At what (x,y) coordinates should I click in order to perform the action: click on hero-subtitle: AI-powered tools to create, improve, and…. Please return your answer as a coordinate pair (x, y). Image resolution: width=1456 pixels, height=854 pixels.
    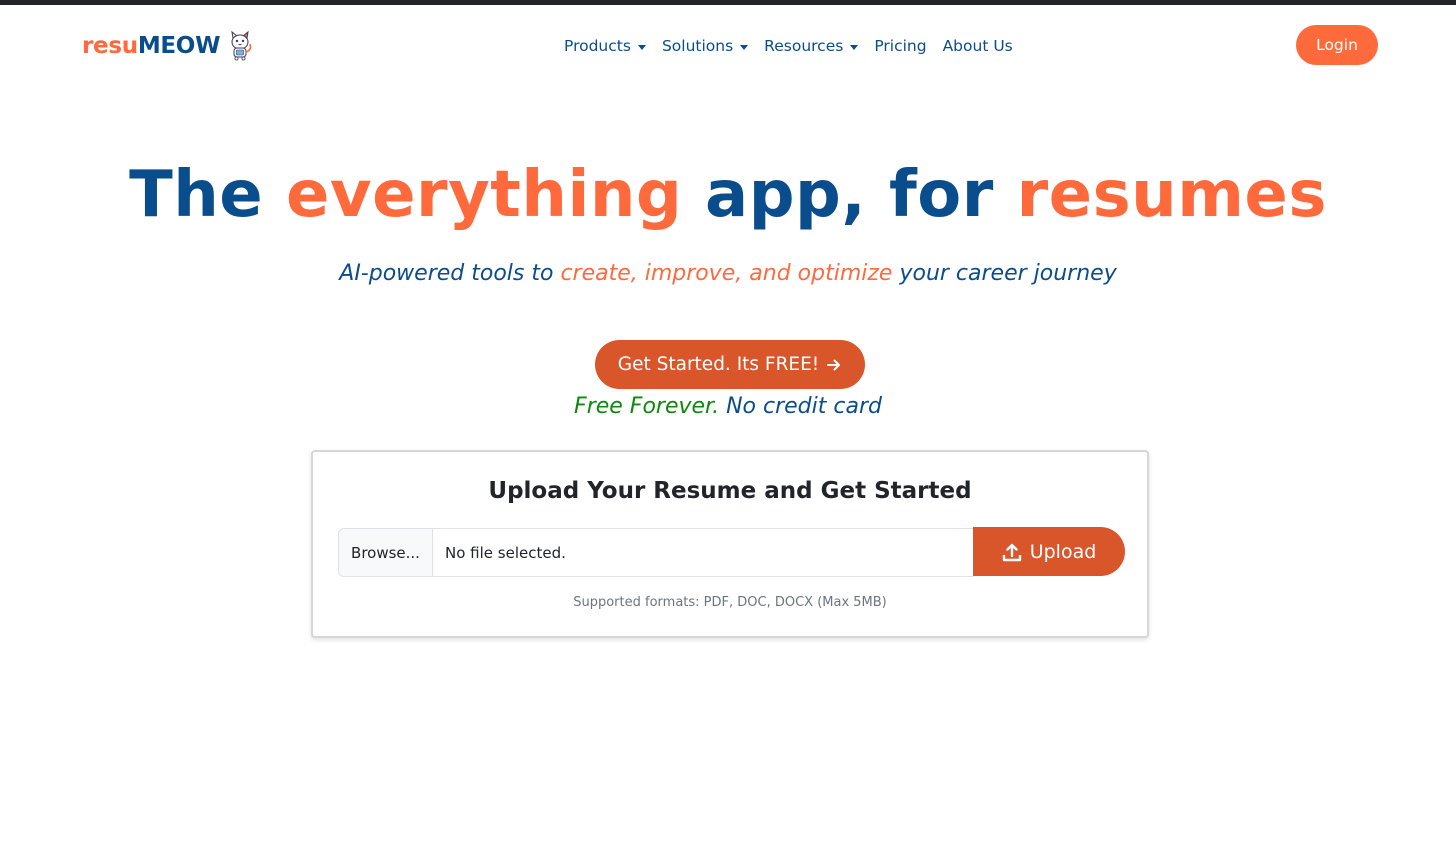
    Looking at the image, I should click on (728, 274).